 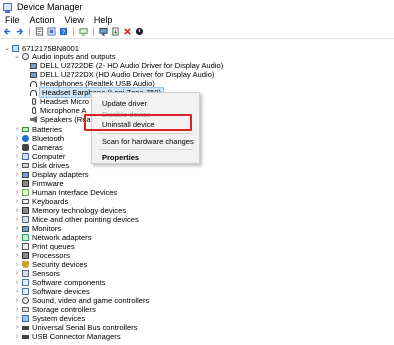 What do you see at coordinates (63, 110) in the screenshot?
I see `device-label: Microphone A` at bounding box center [63, 110].